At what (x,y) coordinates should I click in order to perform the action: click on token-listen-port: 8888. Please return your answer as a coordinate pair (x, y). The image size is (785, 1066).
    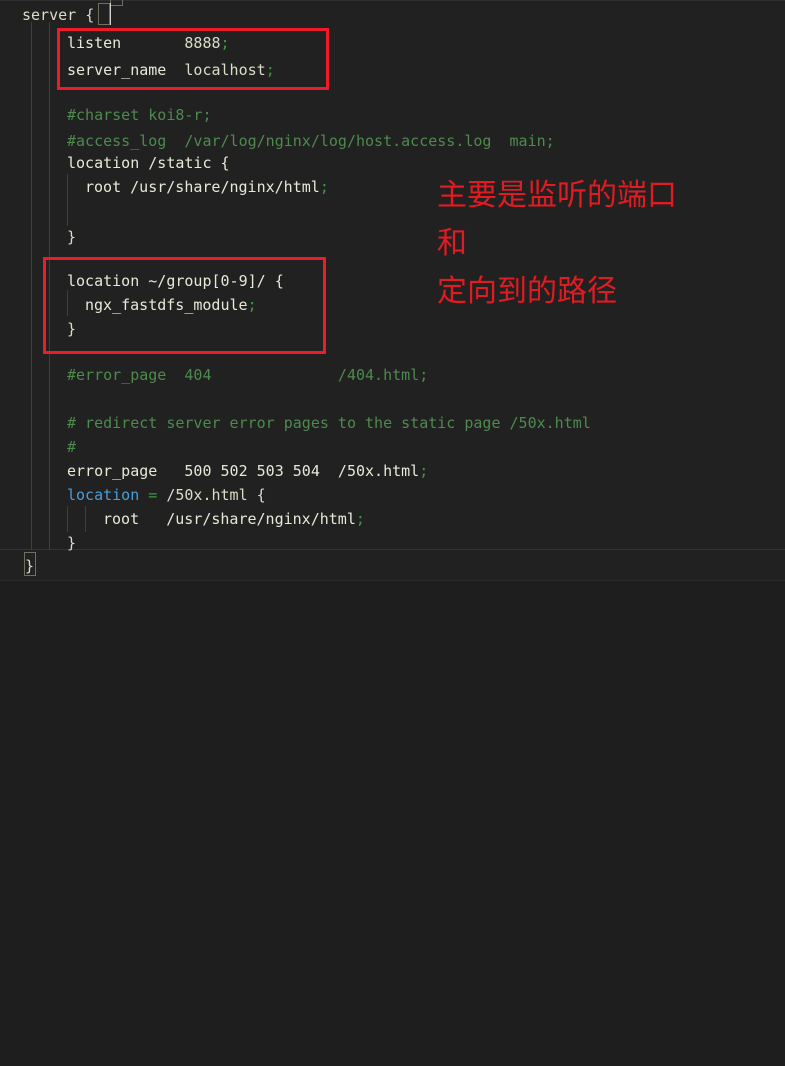
    Looking at the image, I should click on (202, 43).